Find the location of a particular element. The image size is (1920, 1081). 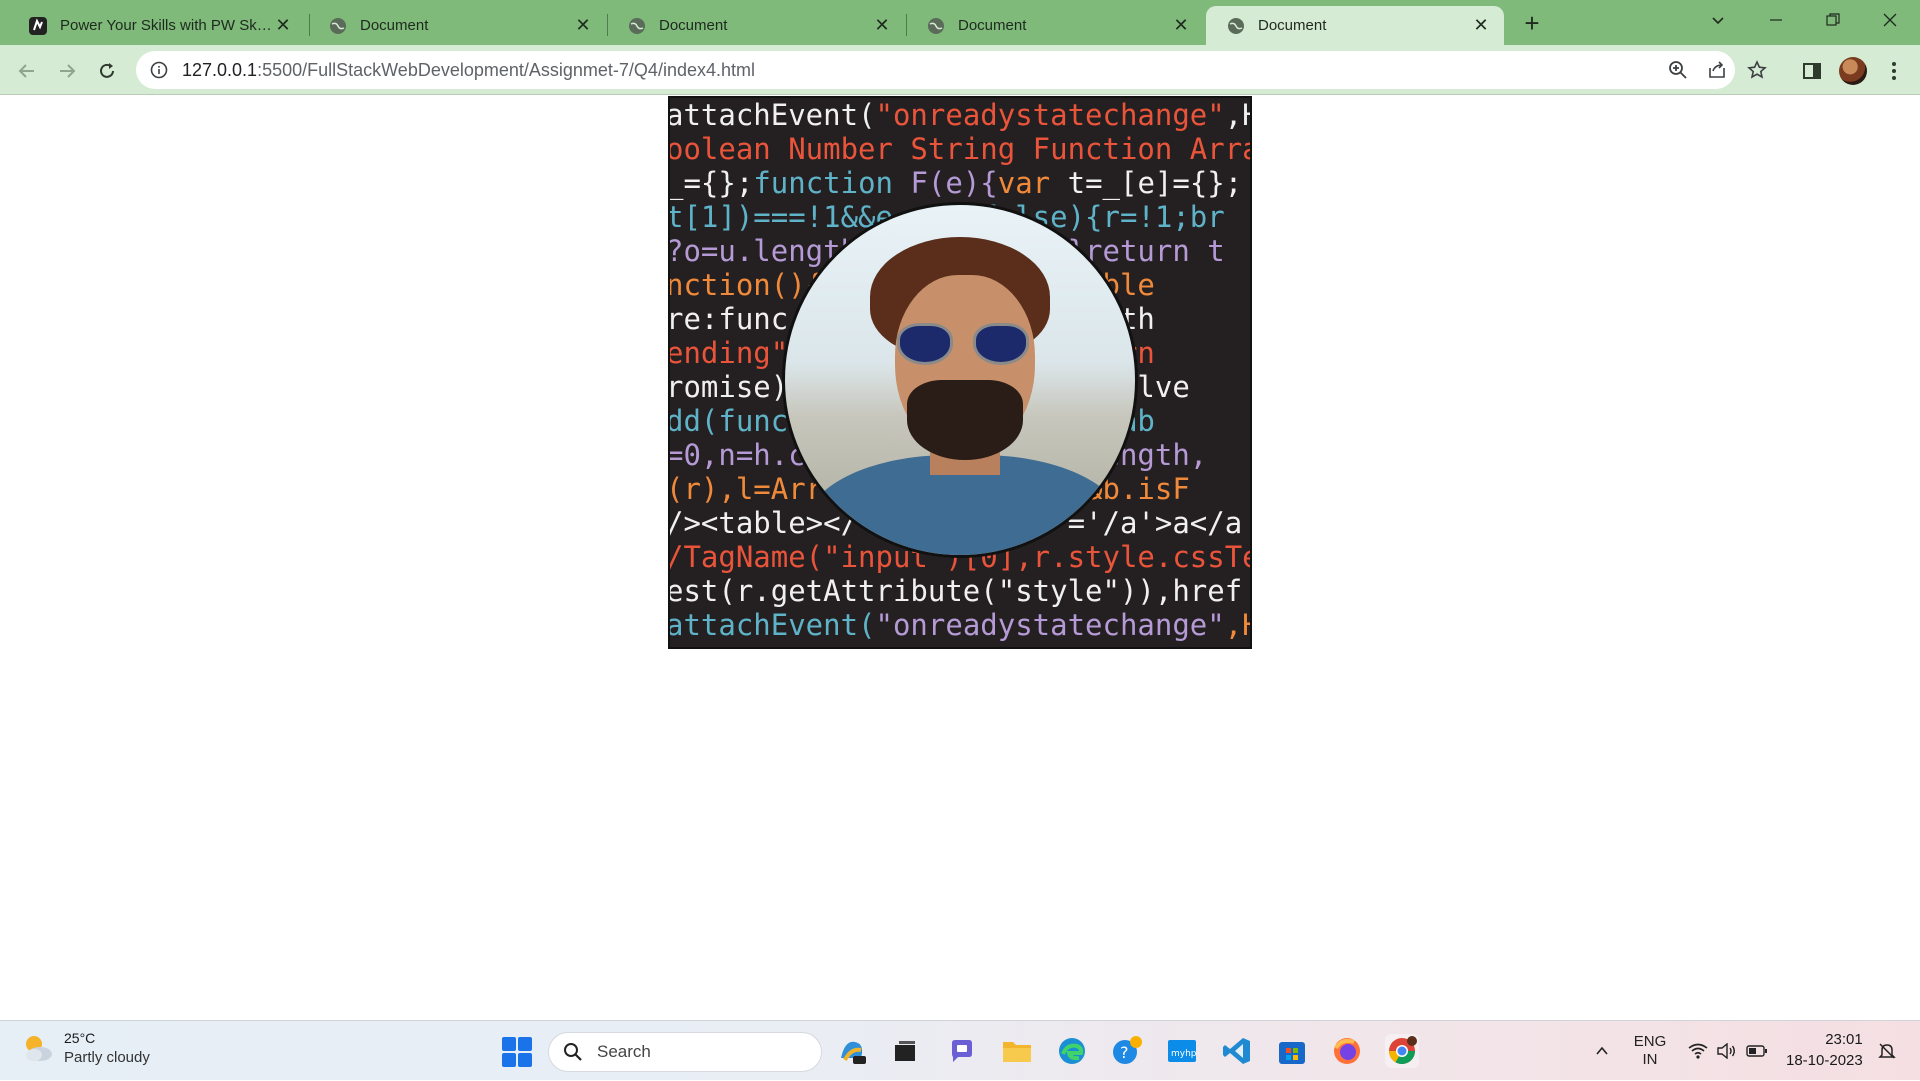

wifi-icon is located at coordinates (1698, 1051).